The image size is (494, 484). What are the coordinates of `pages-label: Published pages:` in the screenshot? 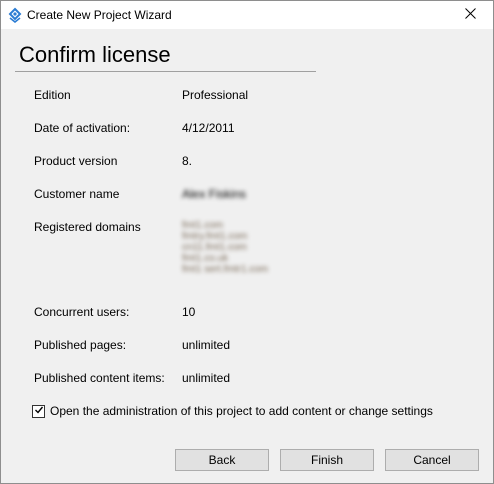 It's located at (80, 345).